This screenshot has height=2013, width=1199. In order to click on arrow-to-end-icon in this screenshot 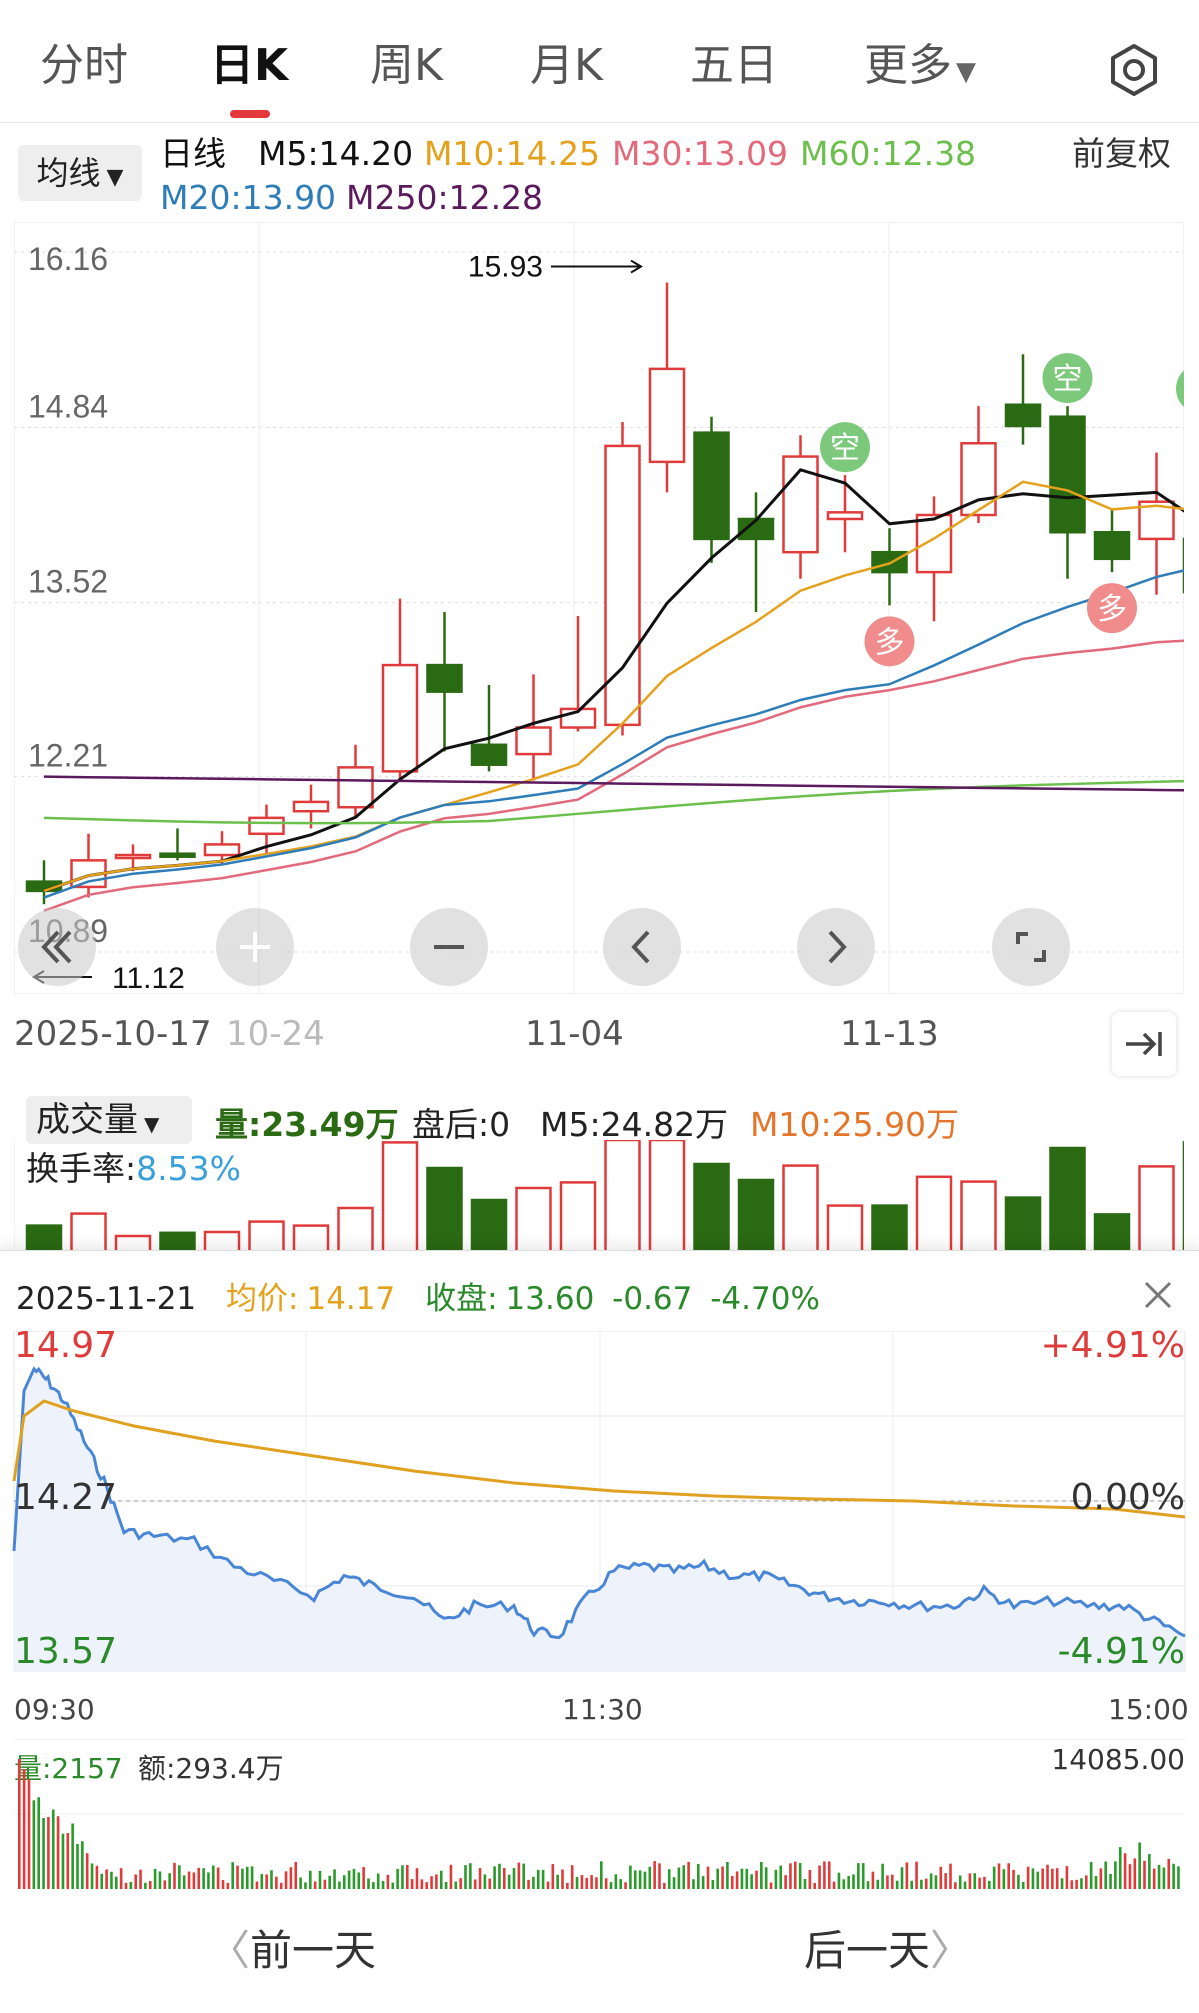, I will do `click(1144, 1044)`.